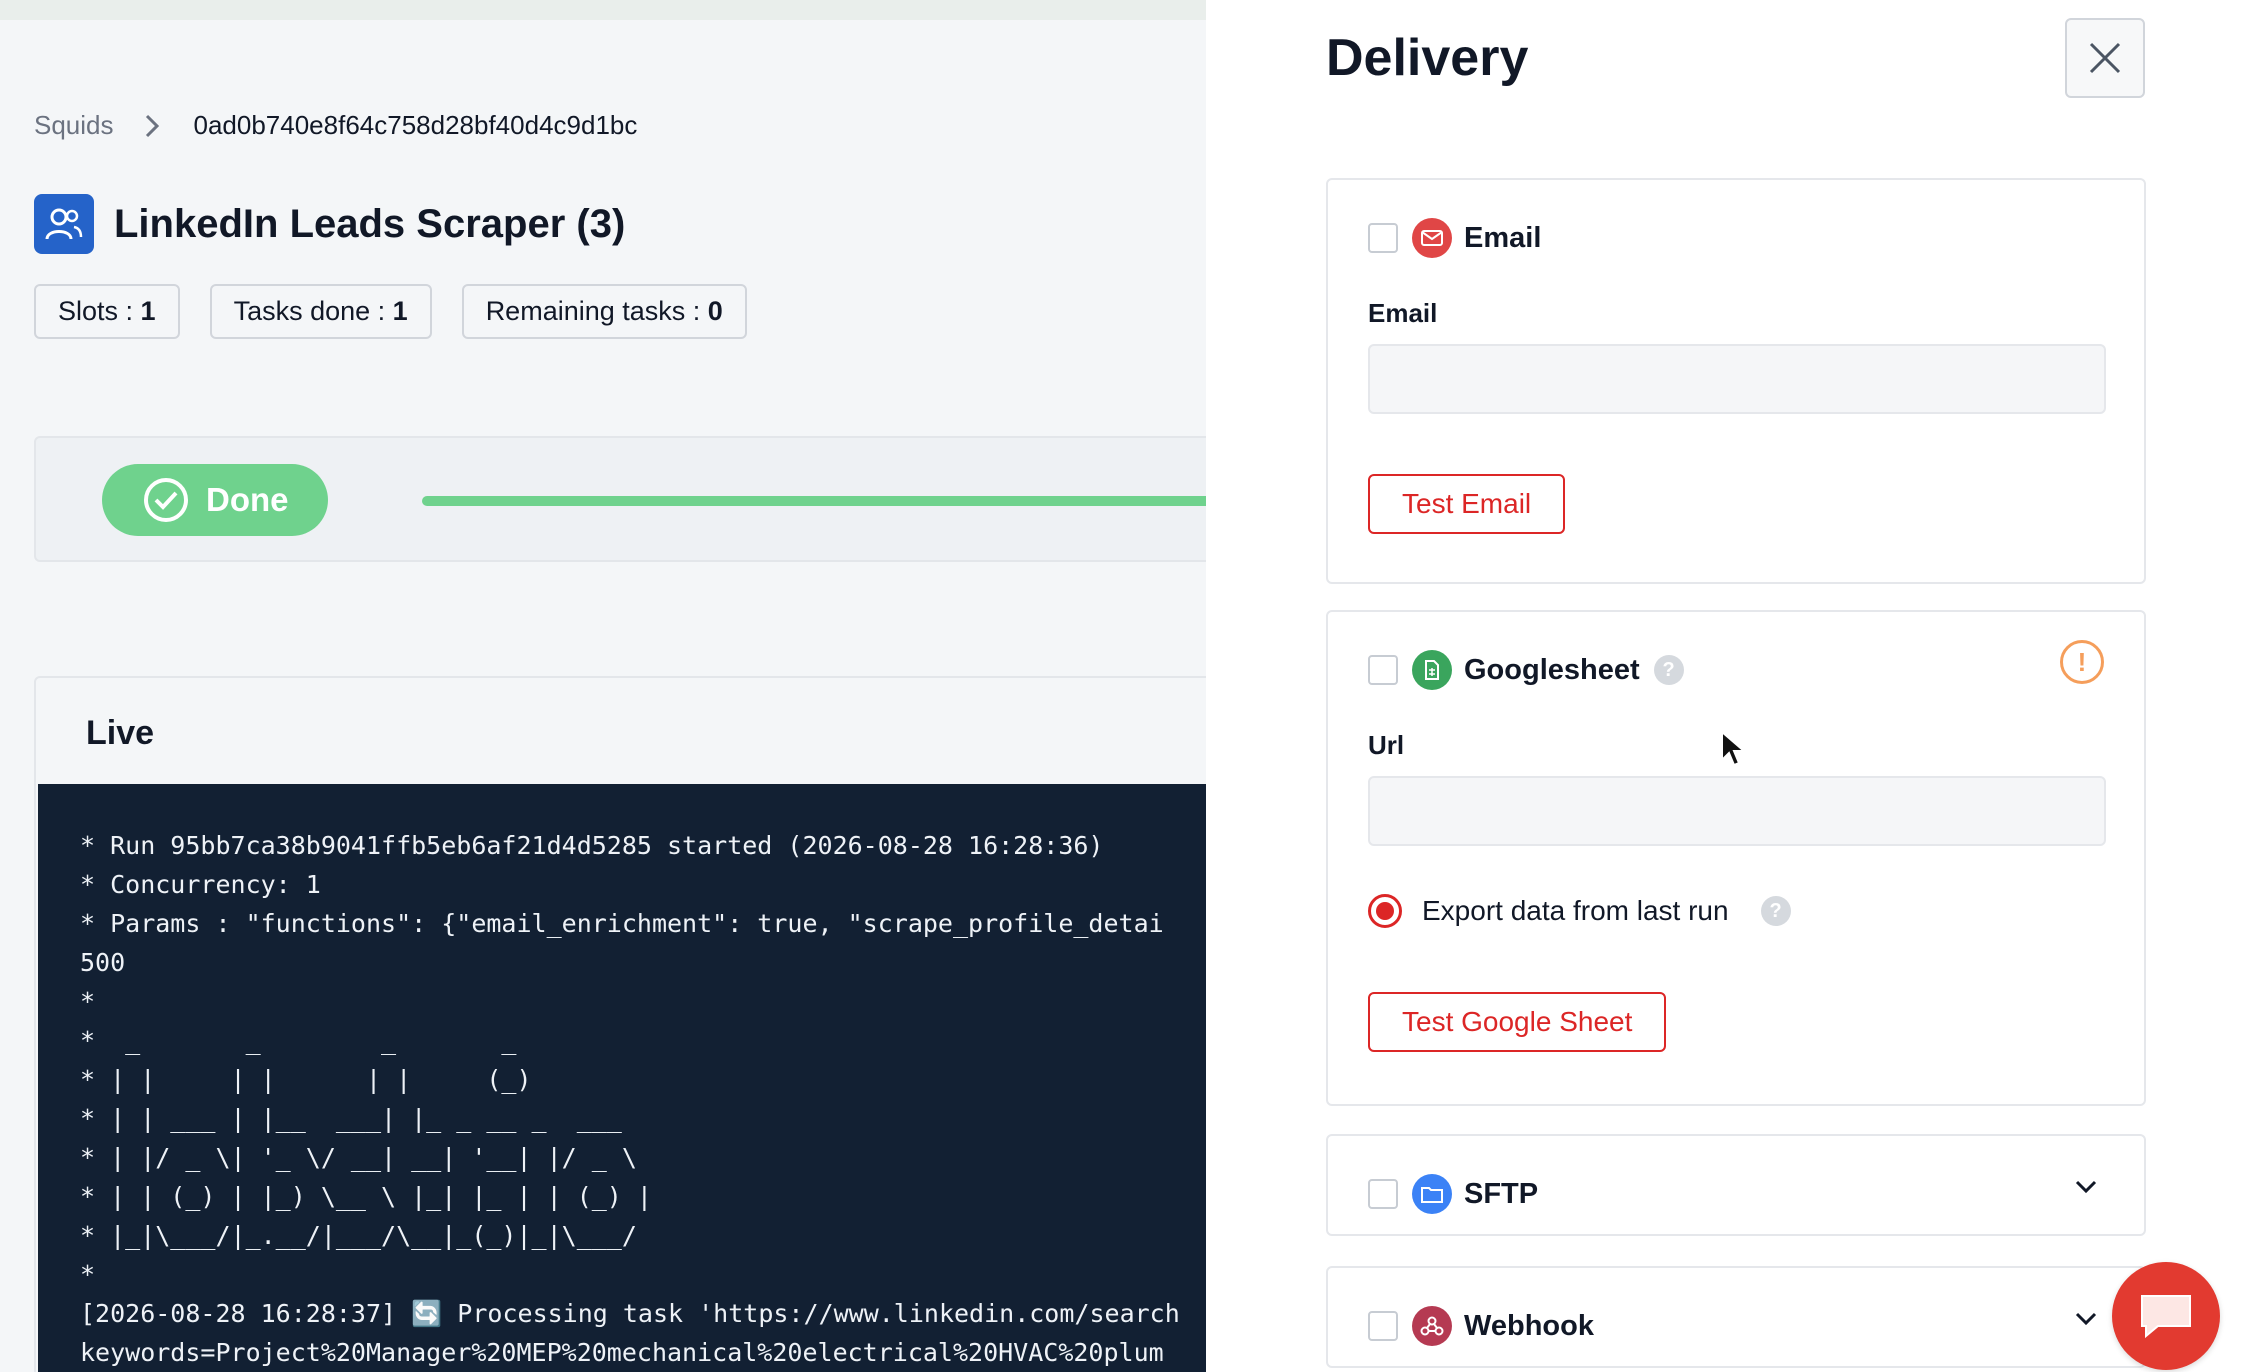  What do you see at coordinates (1736, 1317) in the screenshot?
I see `webhook-delivery-card: Webhook` at bounding box center [1736, 1317].